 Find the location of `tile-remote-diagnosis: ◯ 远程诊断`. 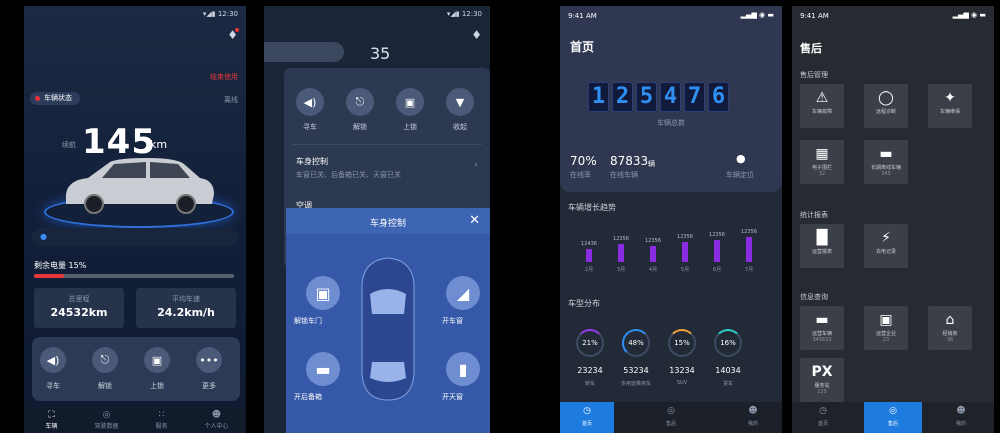

tile-remote-diagnosis: ◯ 远程诊断 is located at coordinates (886, 106).